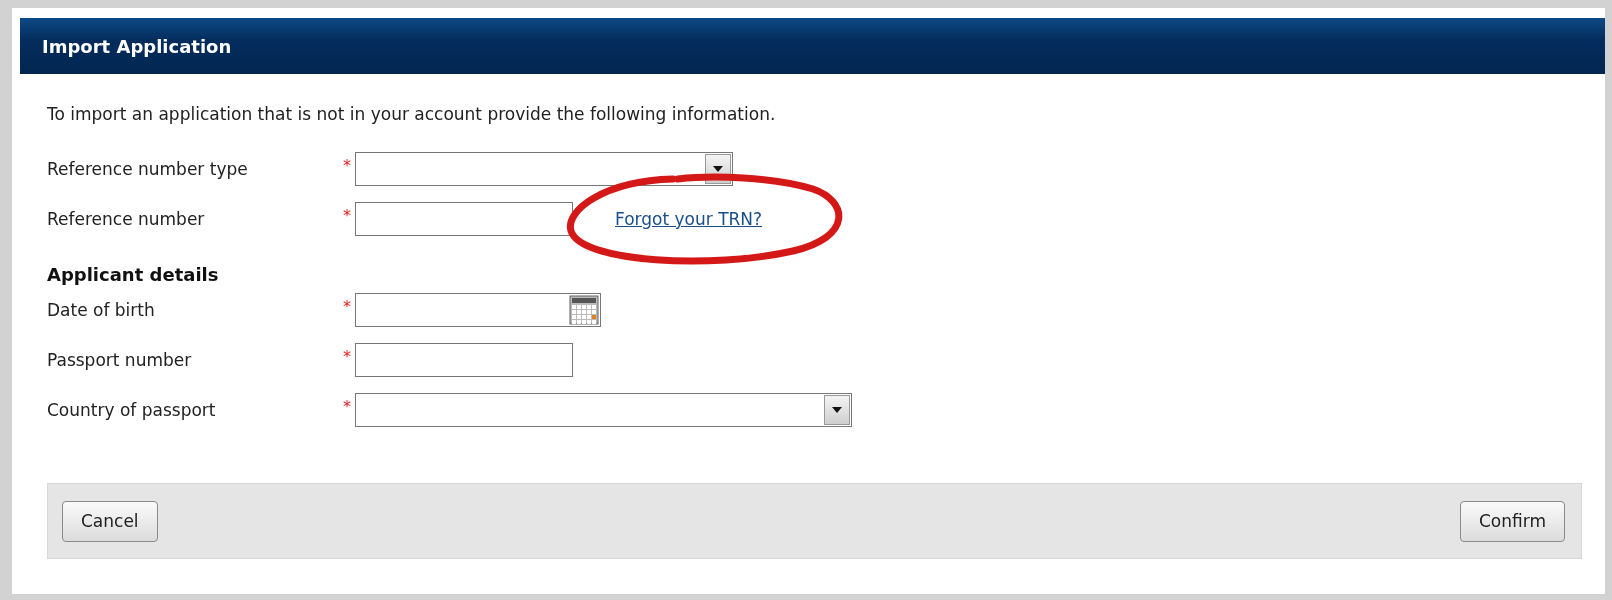  Describe the element at coordinates (101, 310) in the screenshot. I see `field-label: Date of birth` at that location.